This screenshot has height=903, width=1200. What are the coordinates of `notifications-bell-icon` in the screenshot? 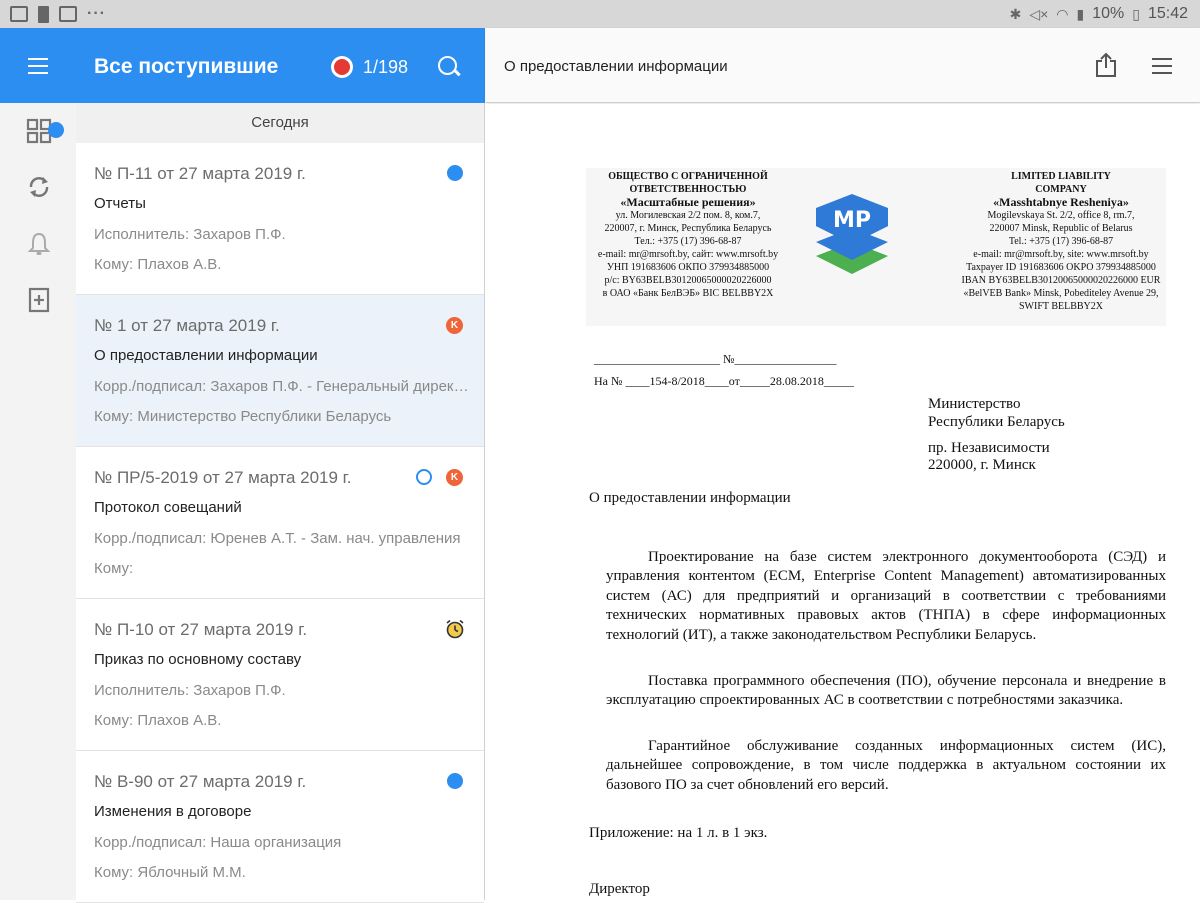 It's located at (39, 244).